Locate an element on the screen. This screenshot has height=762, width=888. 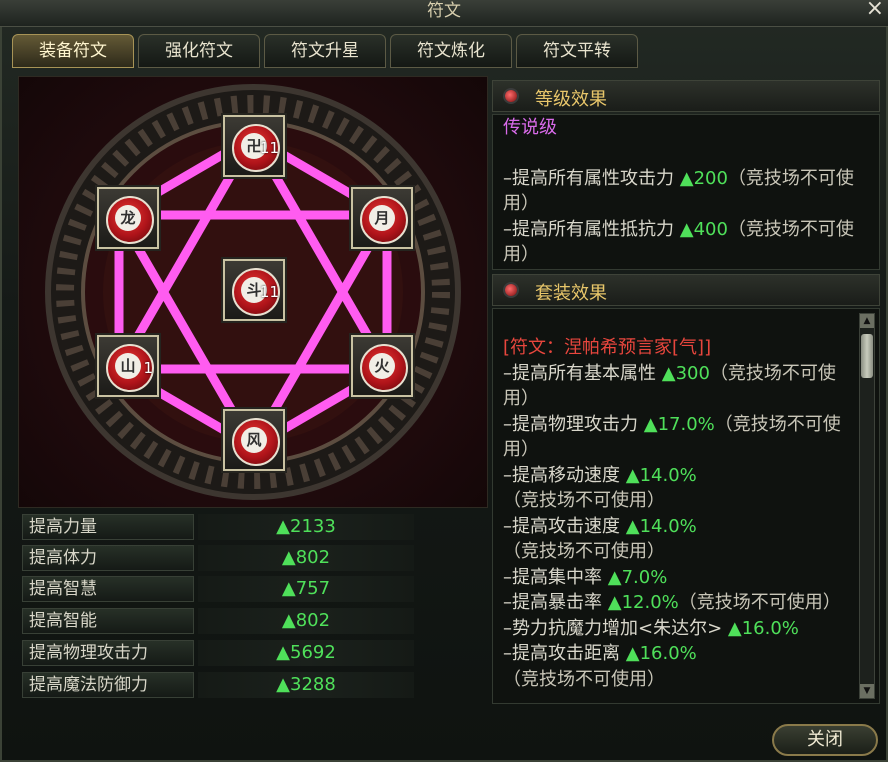
tab-enhance-rune: 强化符文 is located at coordinates (199, 51).